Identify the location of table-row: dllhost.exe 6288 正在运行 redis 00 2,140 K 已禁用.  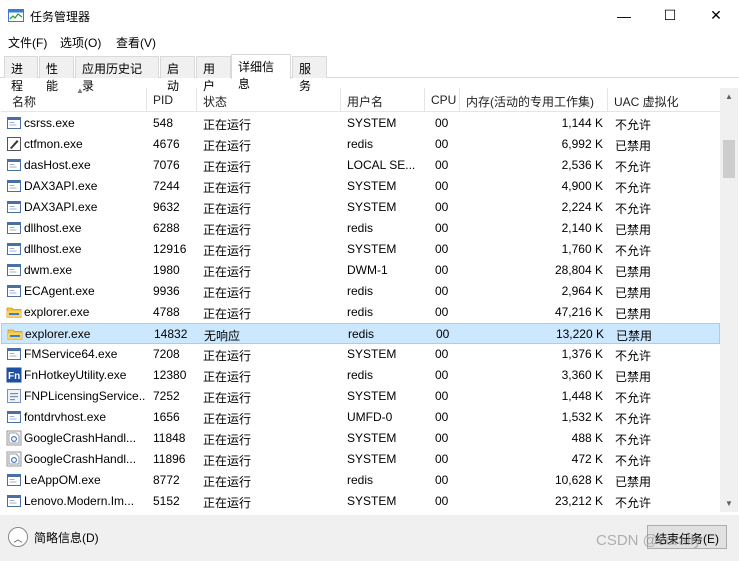
(360, 228).